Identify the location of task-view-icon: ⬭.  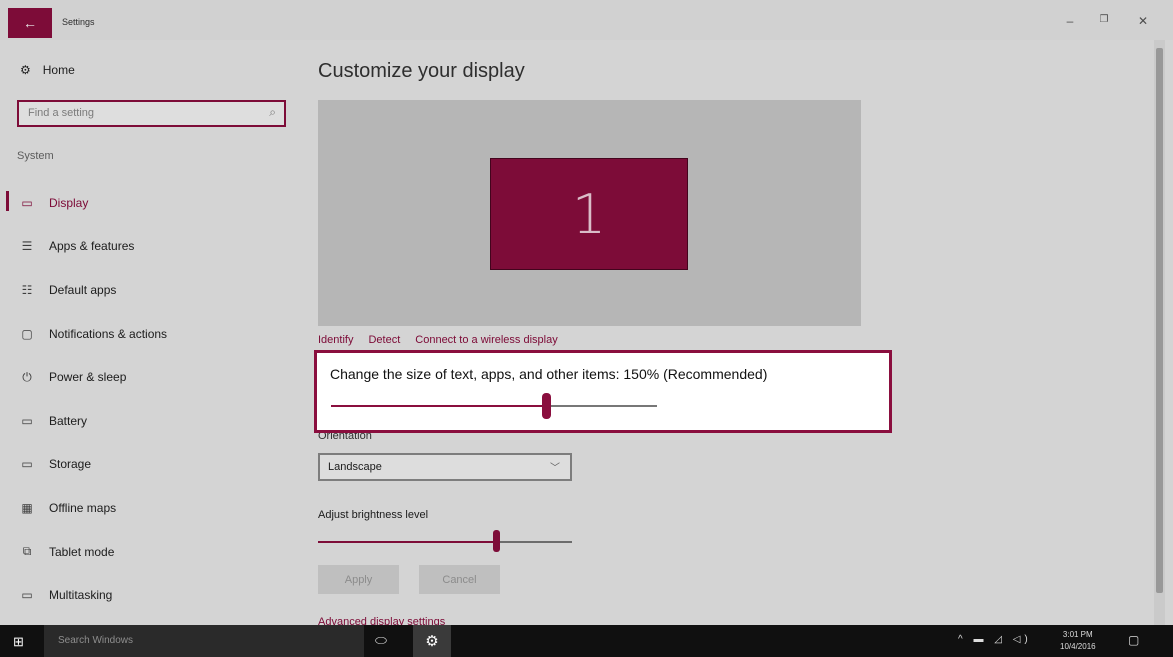
(381, 640).